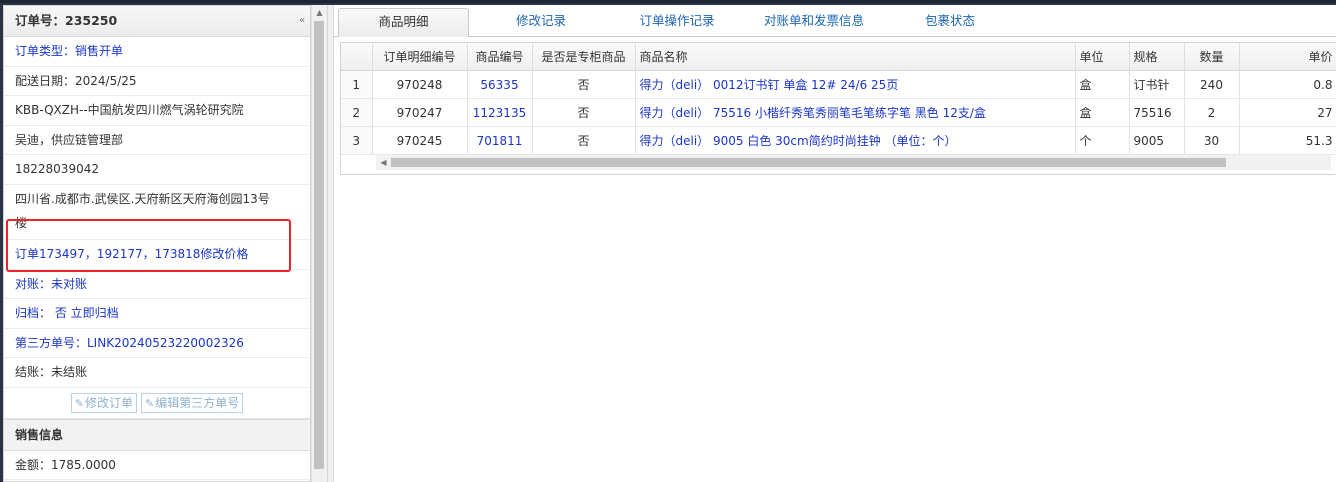 This screenshot has height=482, width=1336. I want to click on order-action-buttons: ✎修改订单 ✎编辑第三方单号, so click(157, 403).